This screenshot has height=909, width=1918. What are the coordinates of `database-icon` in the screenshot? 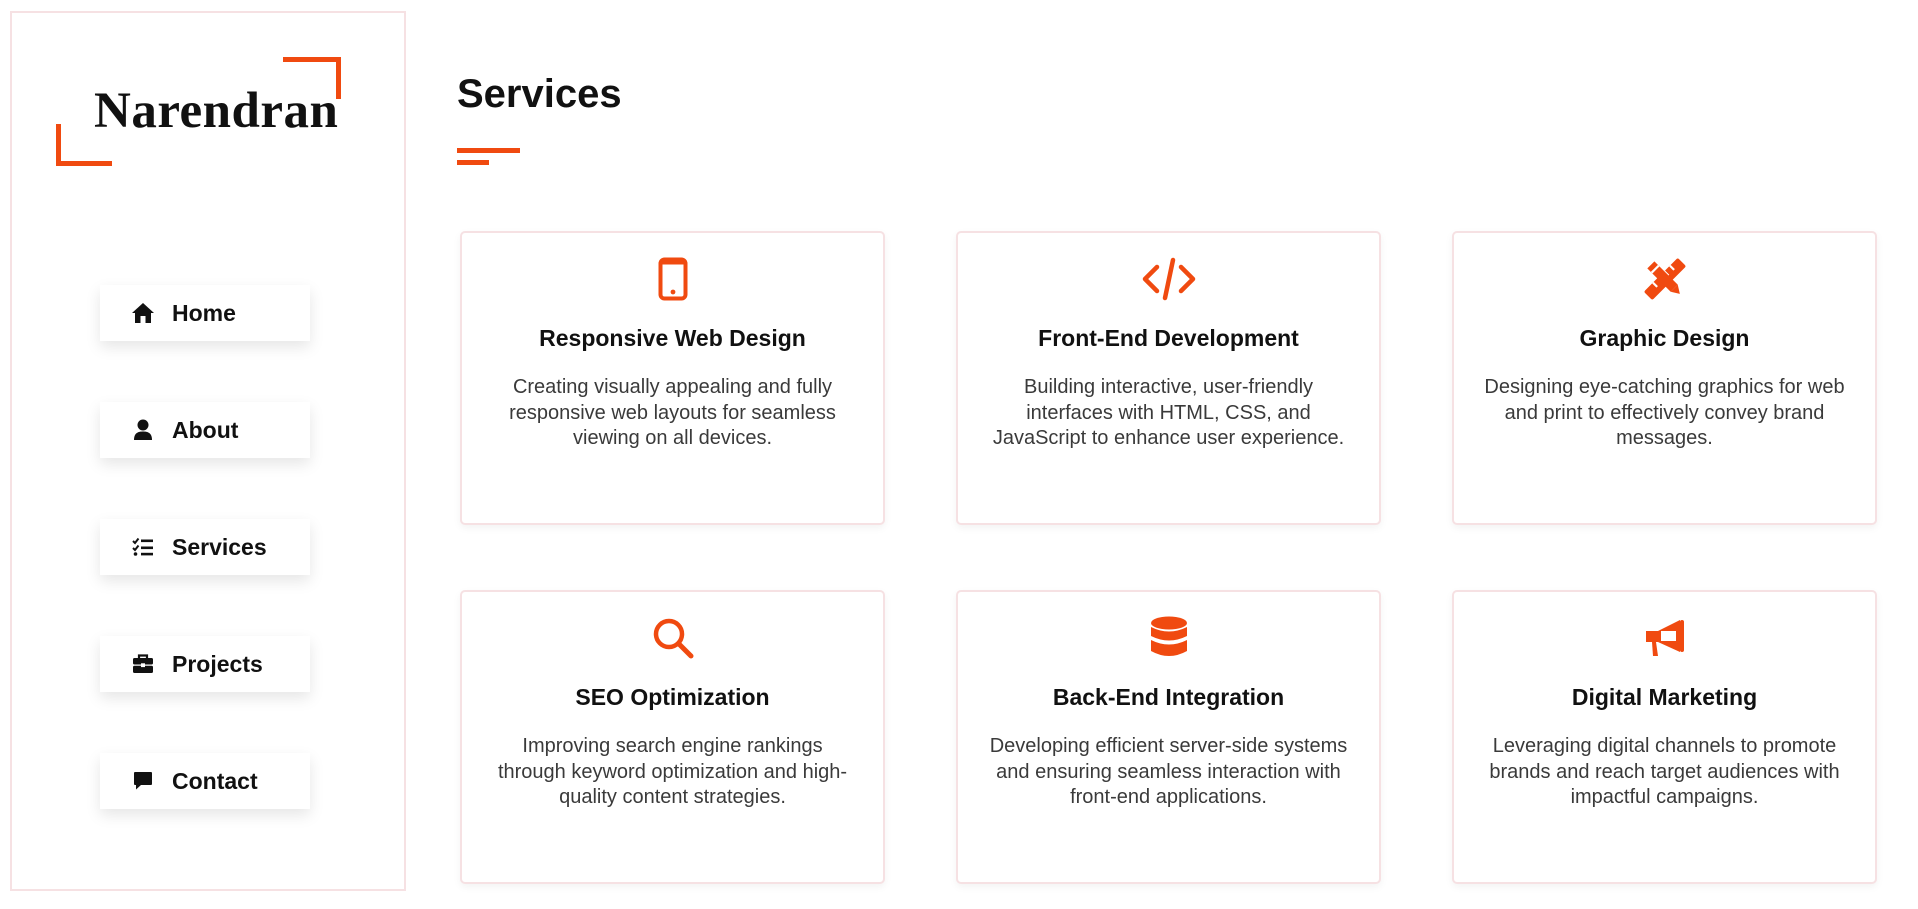 It's located at (1168, 639).